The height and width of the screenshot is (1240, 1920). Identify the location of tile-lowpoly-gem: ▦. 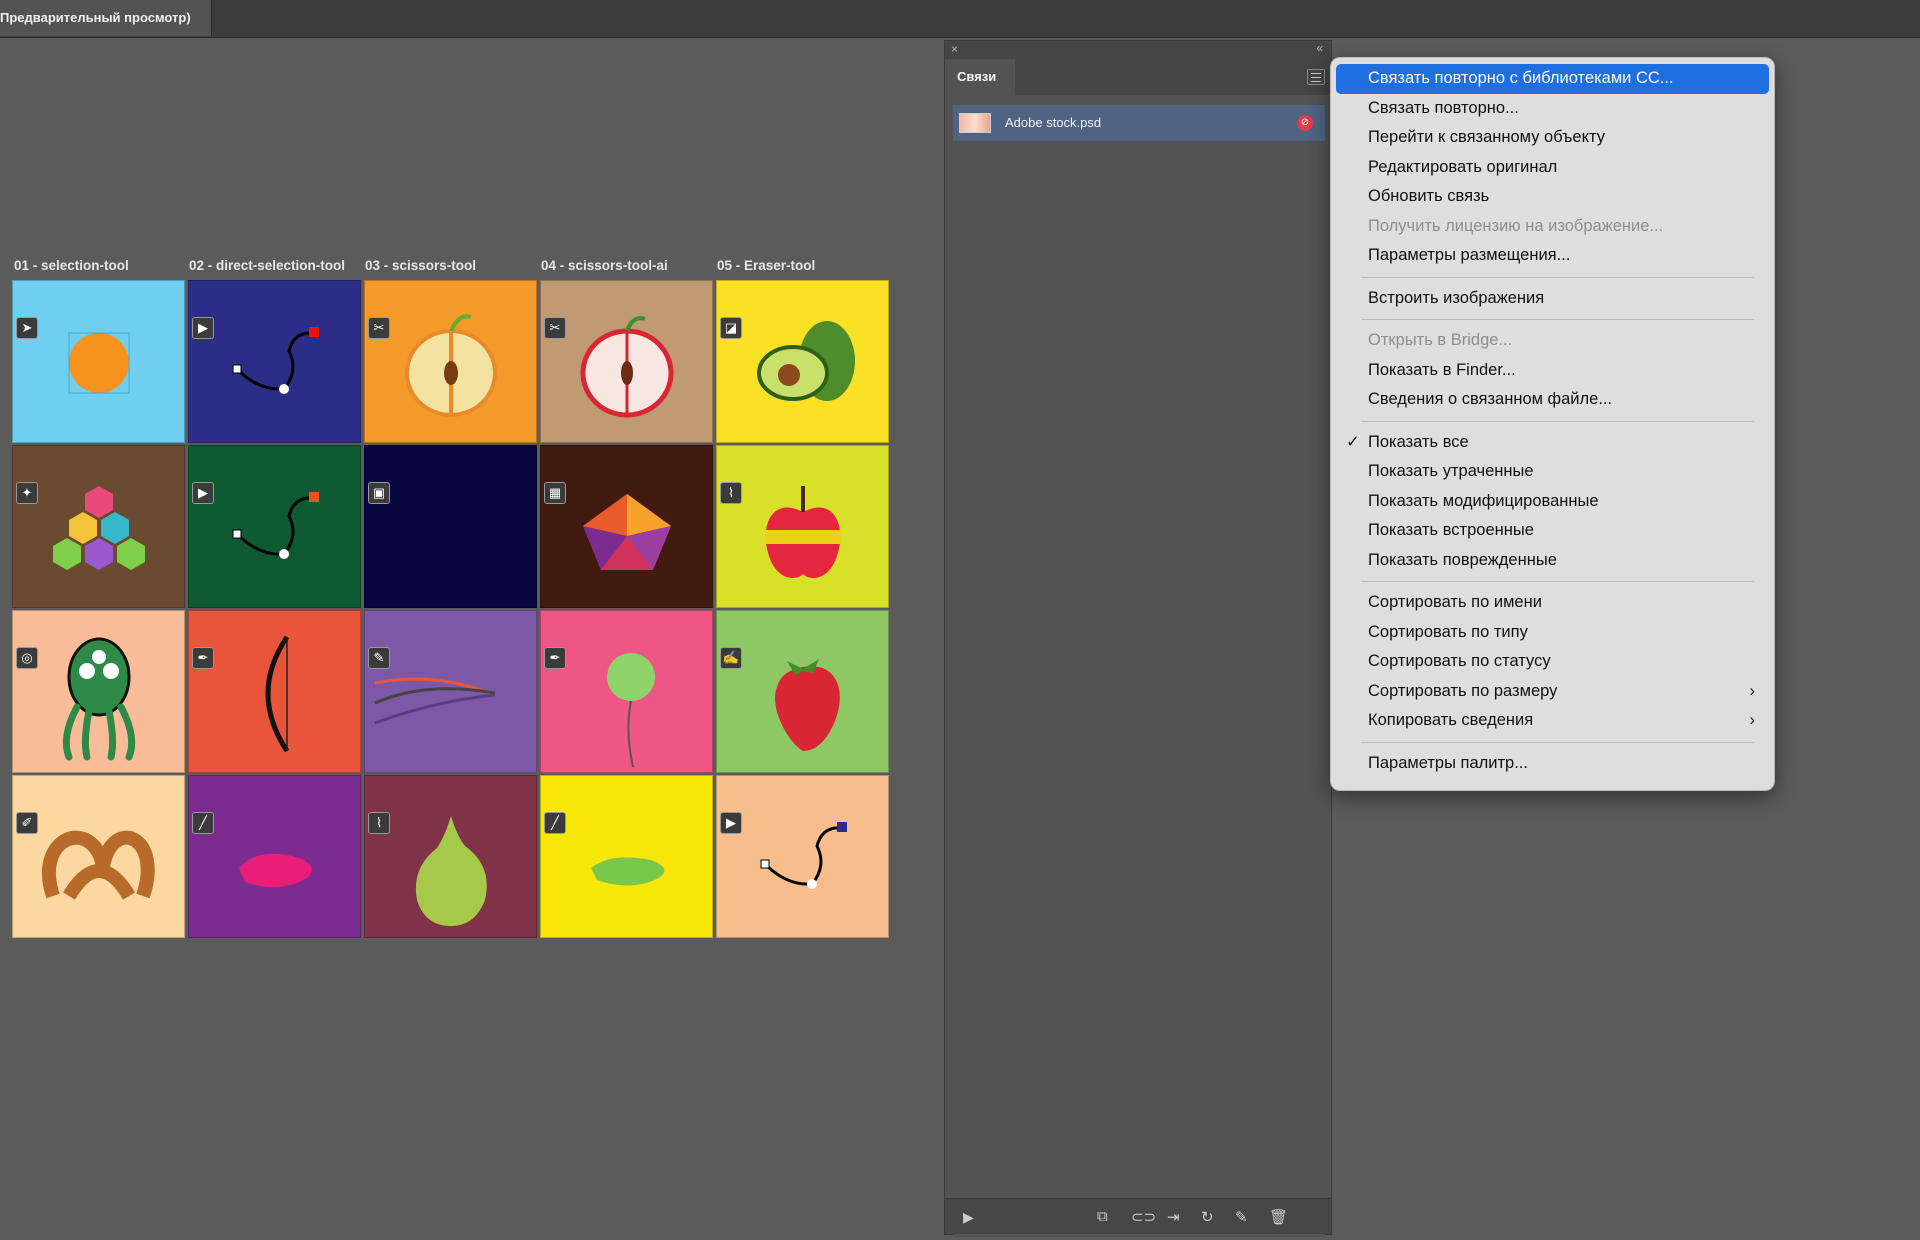
(626, 526).